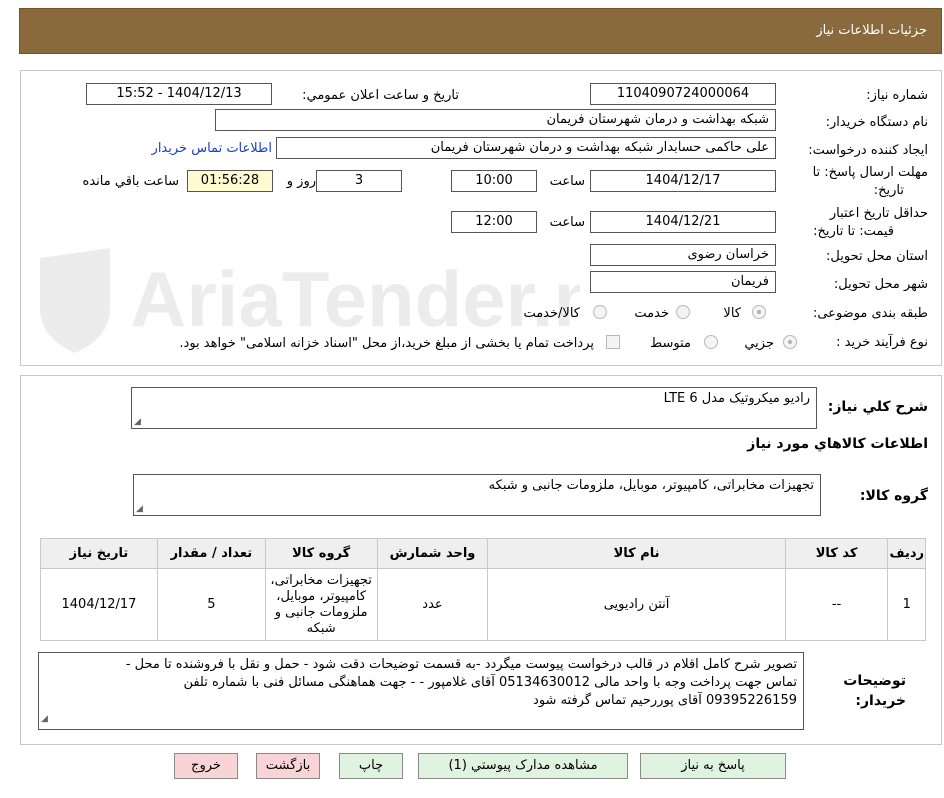 This screenshot has width=944, height=798. I want to click on col-header-group: گروه کالا, so click(321, 553).